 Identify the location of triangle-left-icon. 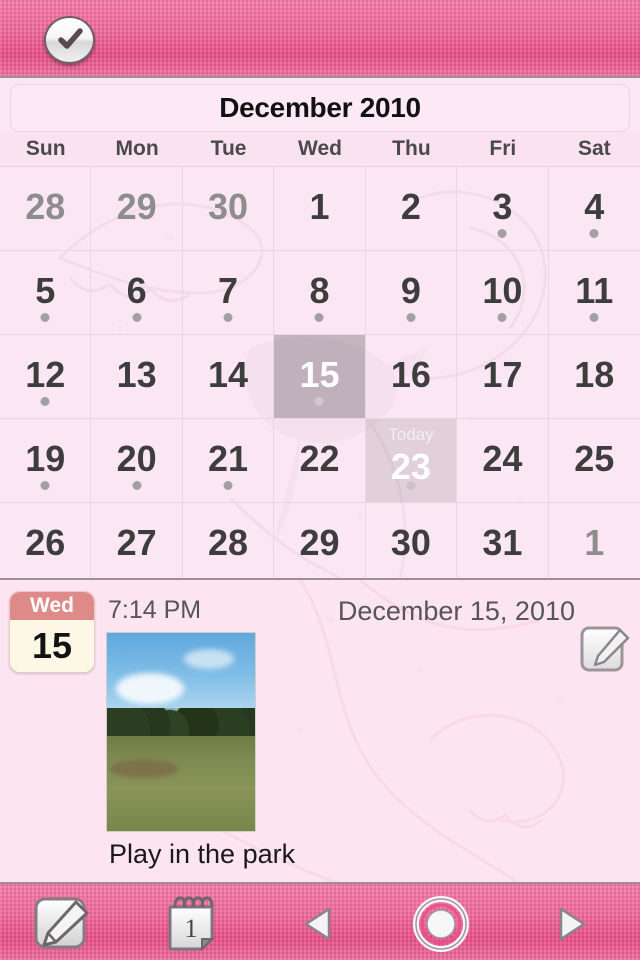
(317, 924).